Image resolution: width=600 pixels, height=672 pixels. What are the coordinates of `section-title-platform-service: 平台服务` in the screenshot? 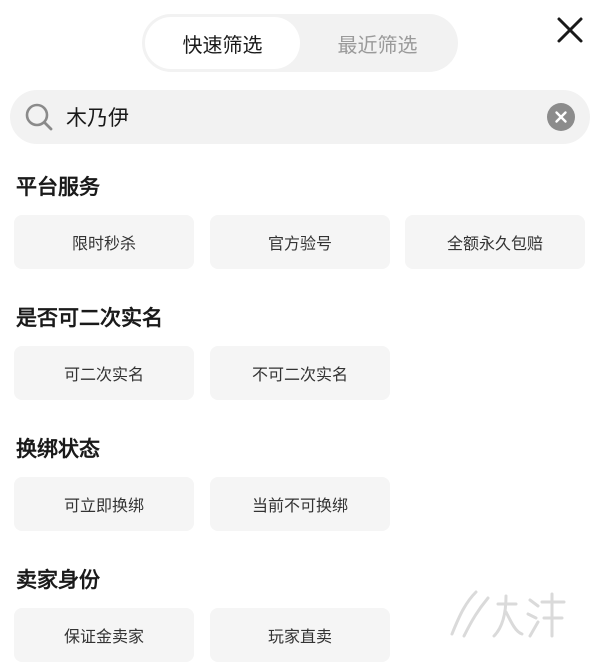 It's located at (58, 187).